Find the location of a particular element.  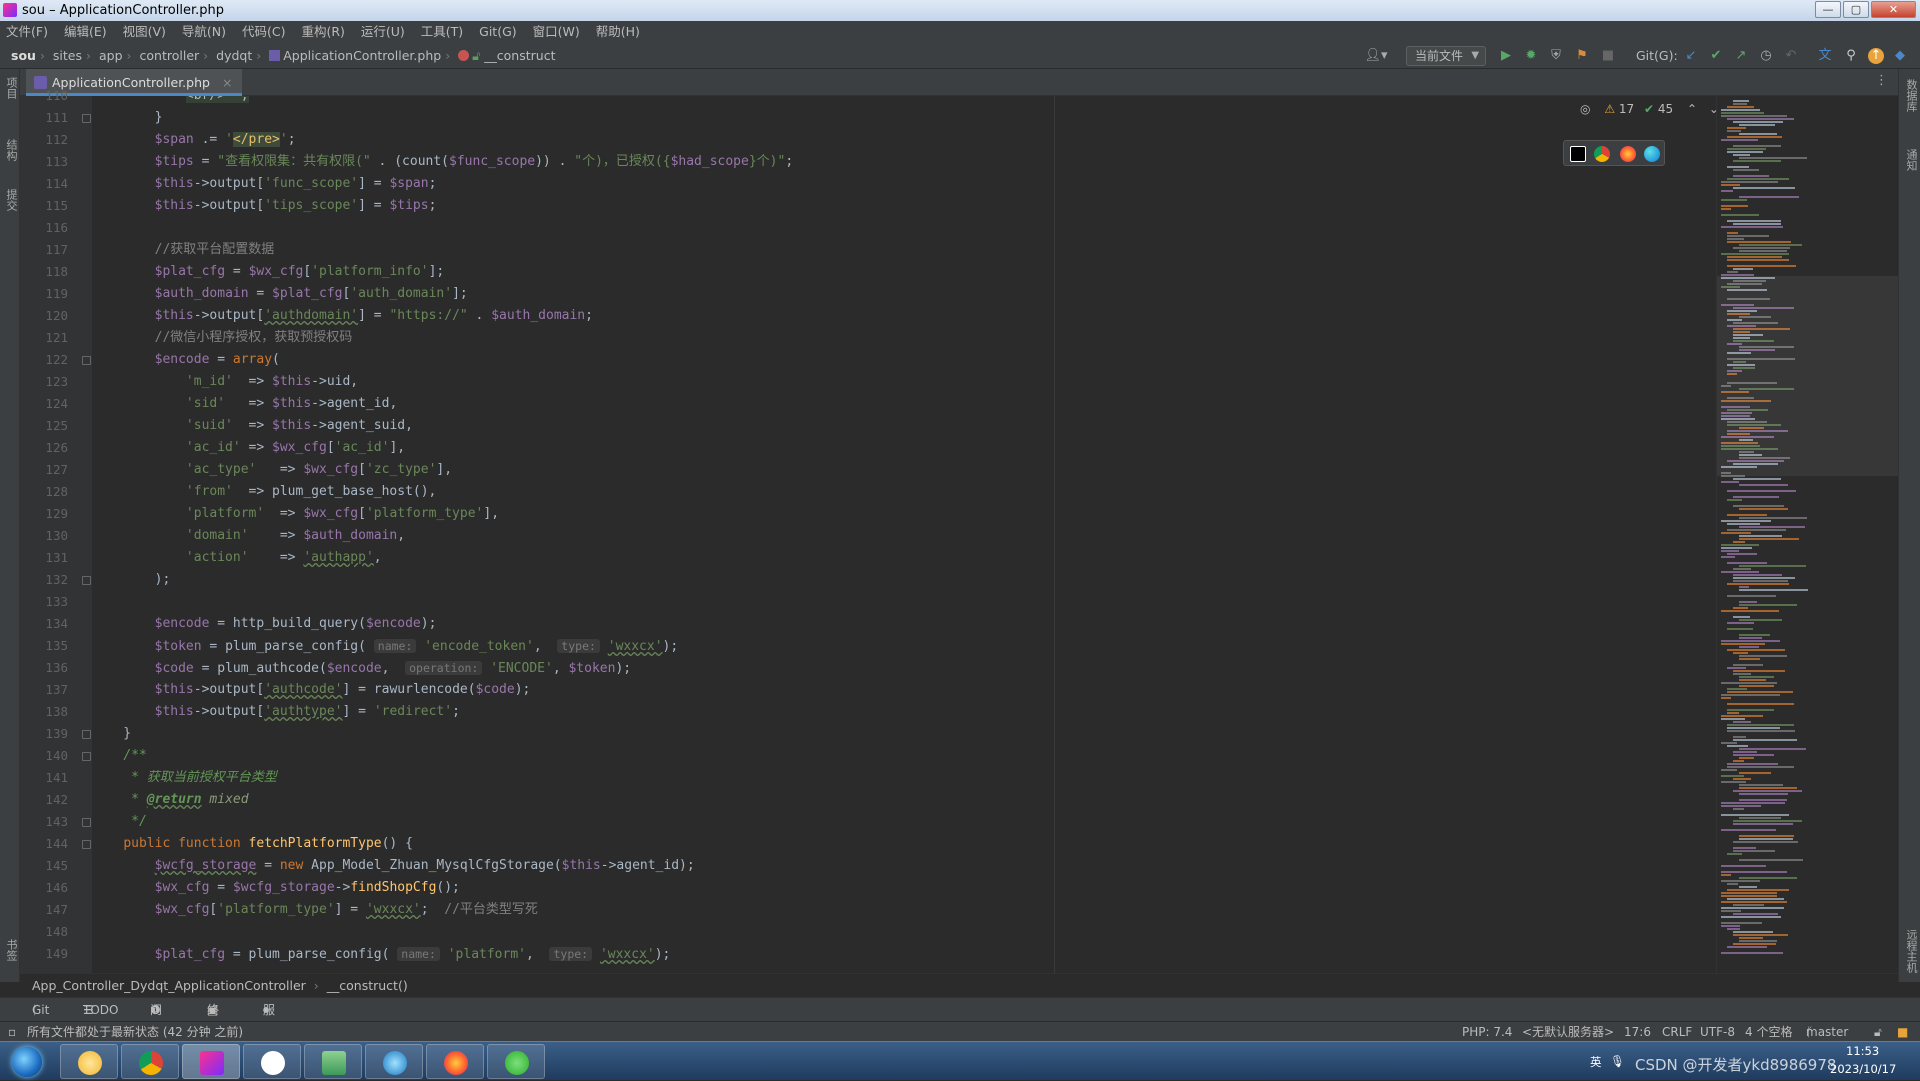

notifications-tool-tab: 通知 is located at coordinates (1911, 160).